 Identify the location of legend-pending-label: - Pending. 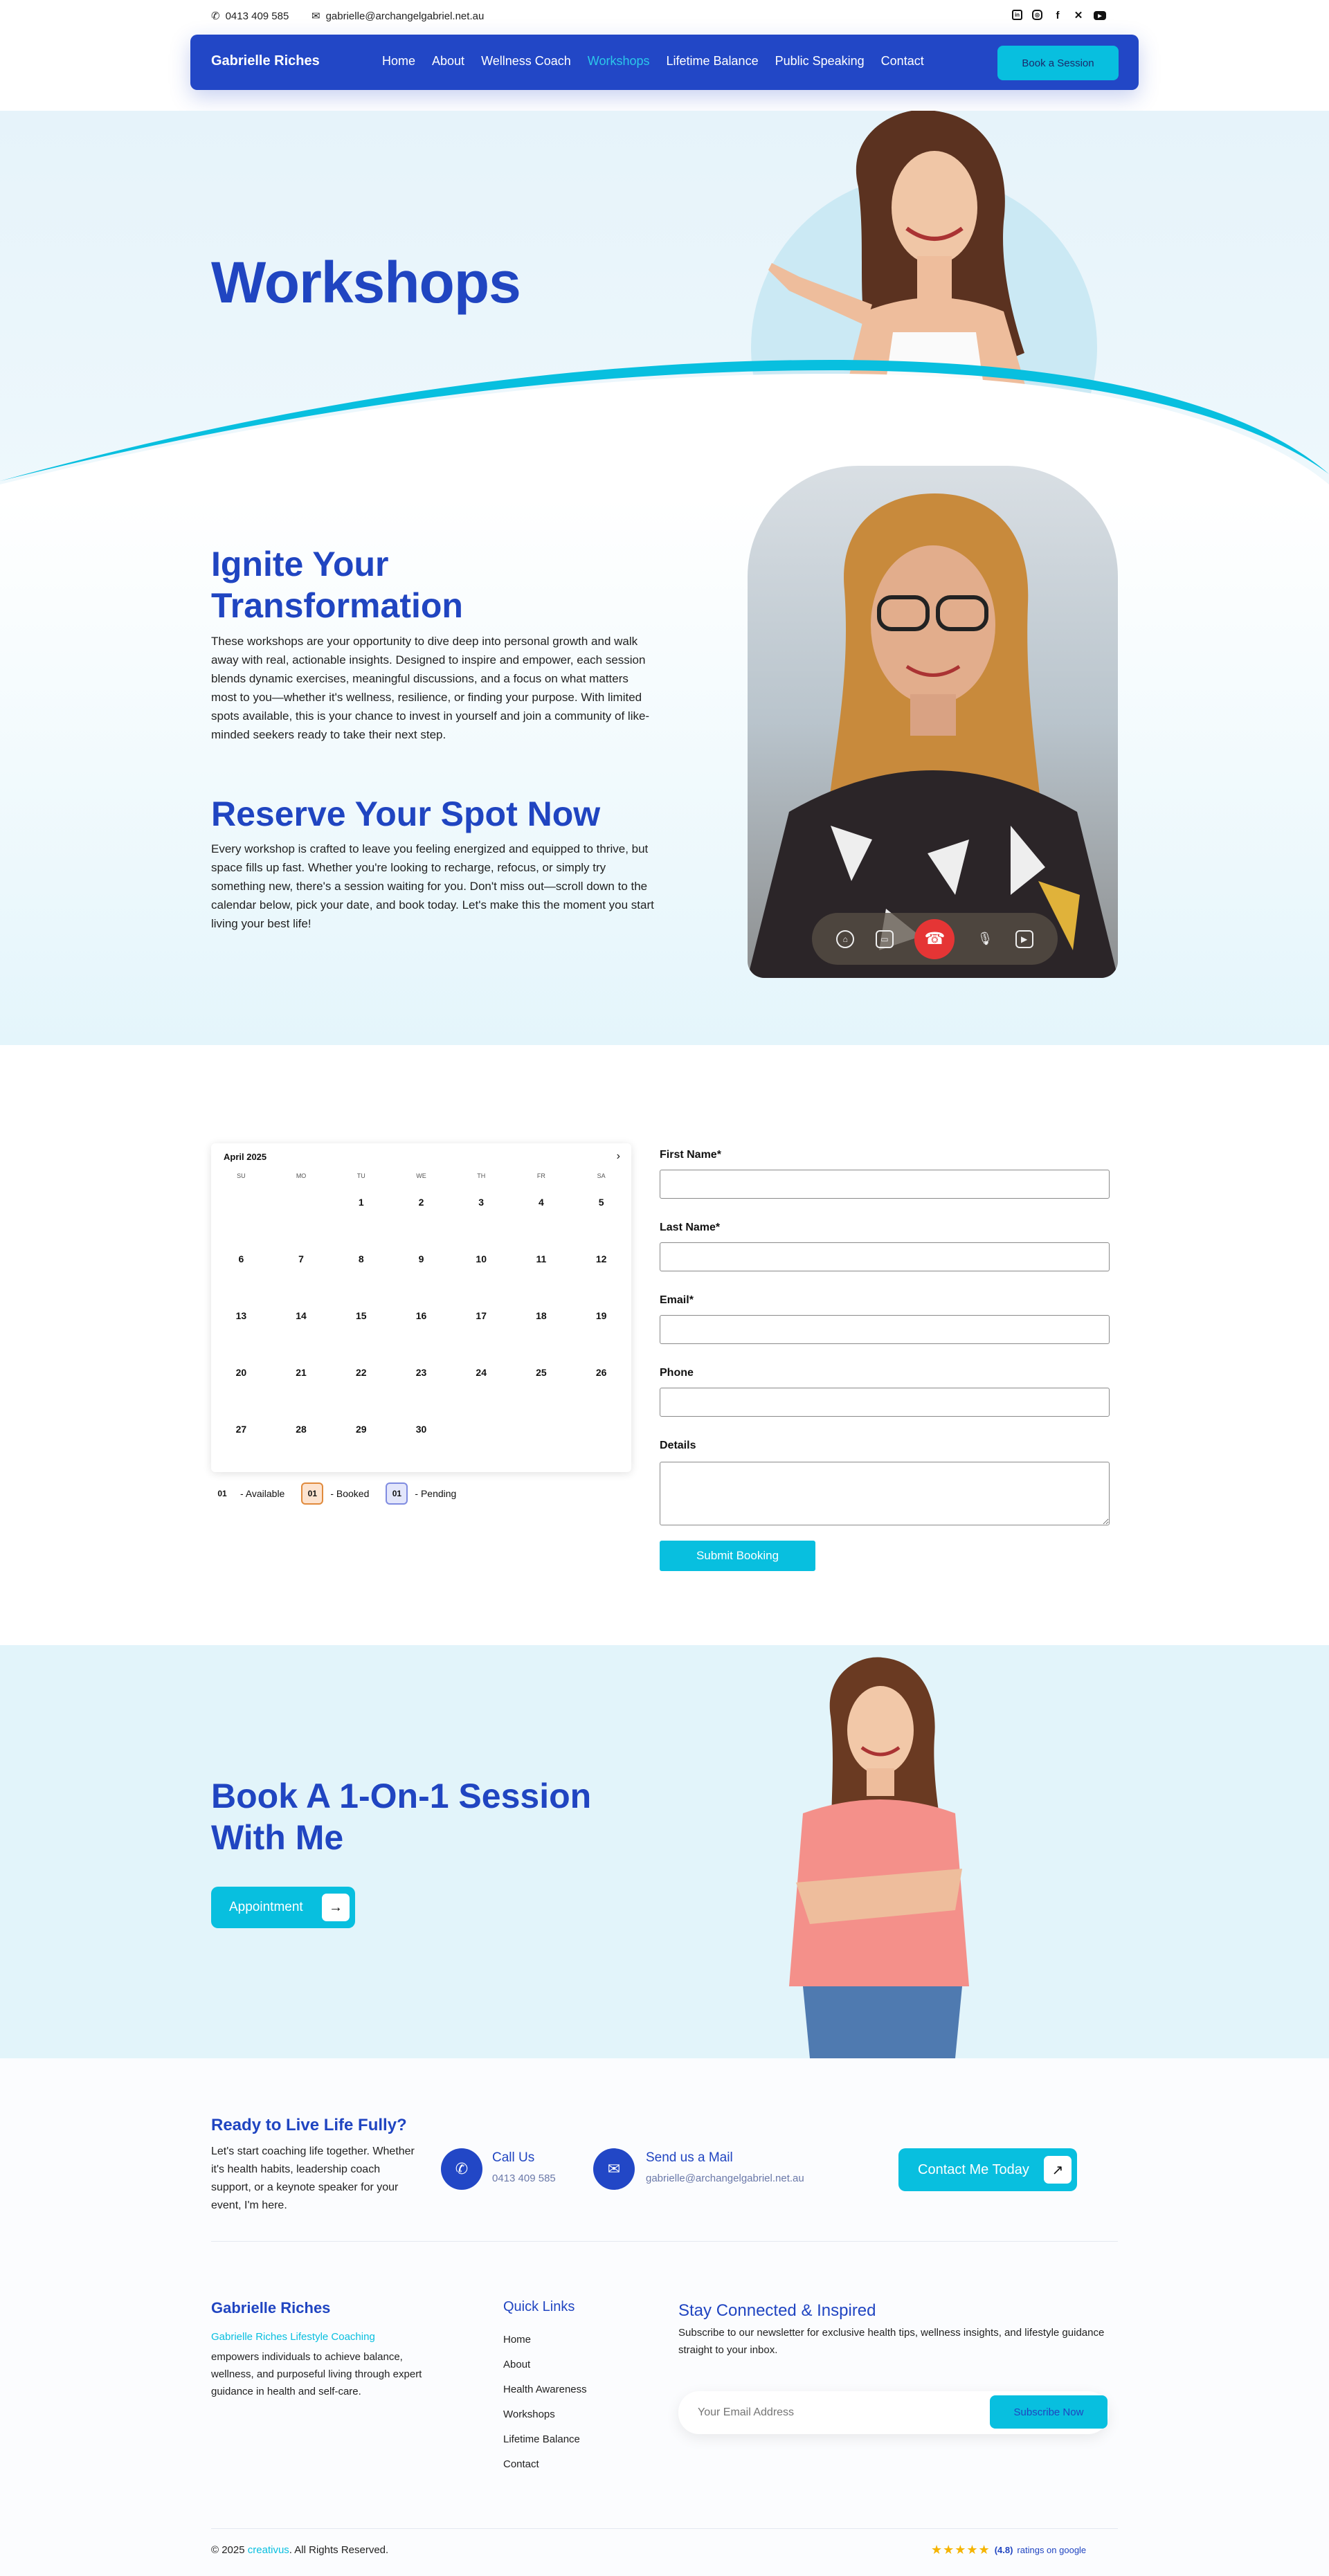
(436, 1493).